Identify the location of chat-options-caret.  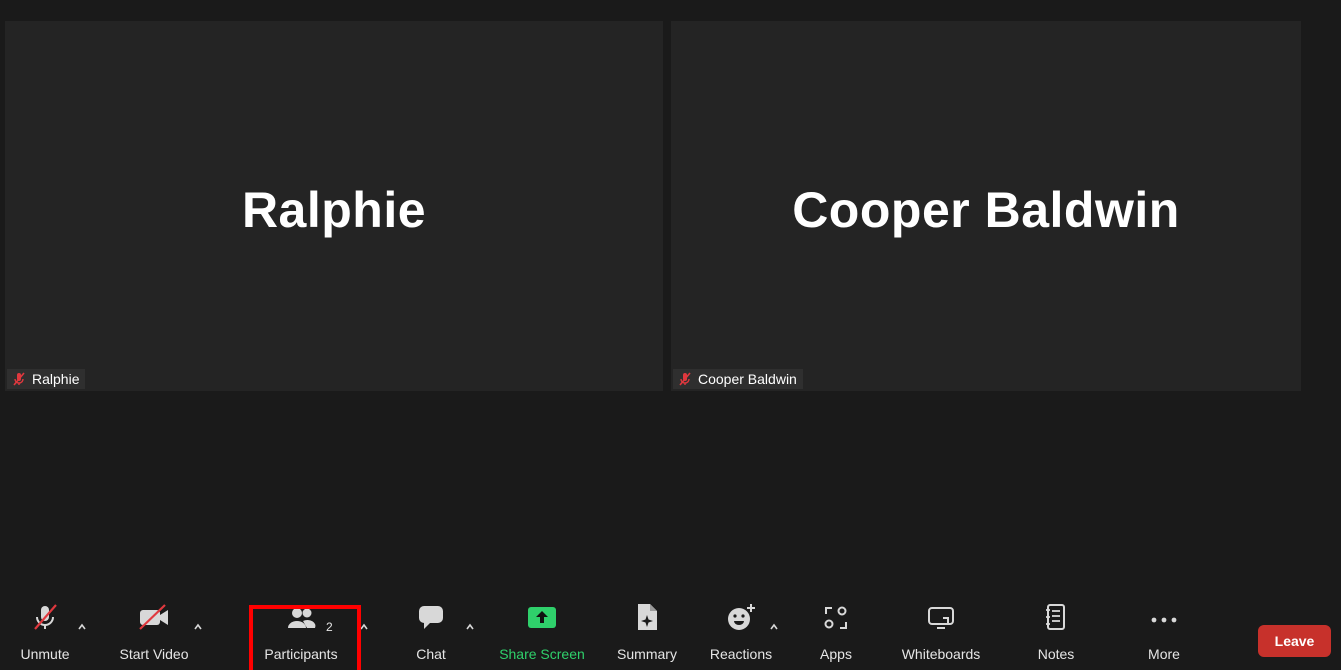
(470, 627).